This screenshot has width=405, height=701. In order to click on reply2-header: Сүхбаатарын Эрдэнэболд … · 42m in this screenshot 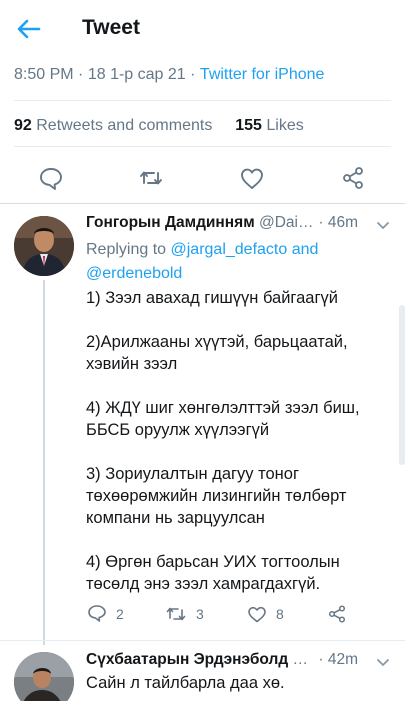, I will do `click(241, 662)`.